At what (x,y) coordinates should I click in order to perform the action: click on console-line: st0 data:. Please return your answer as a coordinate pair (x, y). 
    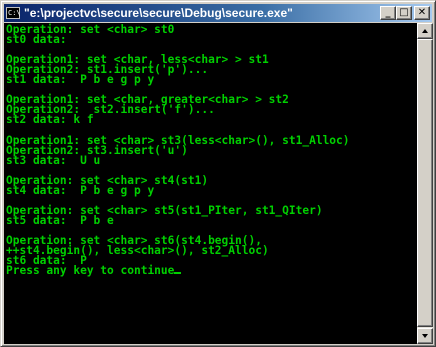
    Looking at the image, I should click on (36, 40).